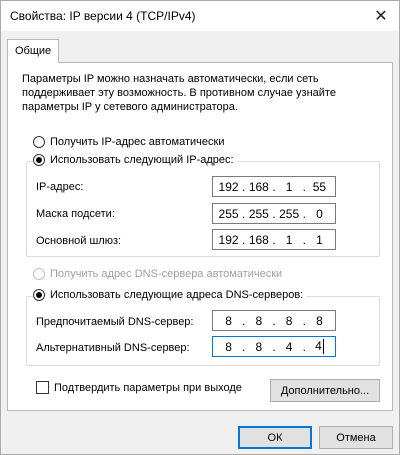 The height and width of the screenshot is (455, 400). I want to click on preferred-dns-label: Предпочитаемый DNS-сервер:, so click(115, 322).